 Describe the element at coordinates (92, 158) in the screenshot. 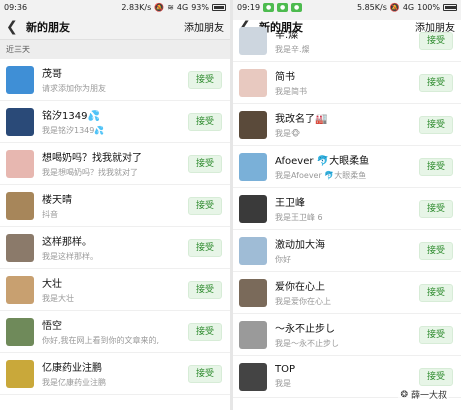

I see `contact-name: 想喝奶吗？找我就对了` at that location.